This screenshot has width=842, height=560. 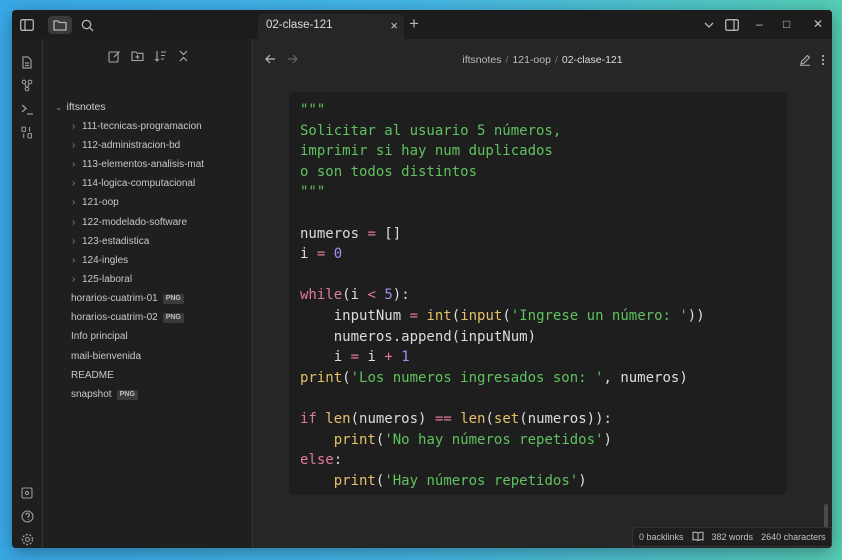 I want to click on code-line: i = 0, so click(x=502, y=254).